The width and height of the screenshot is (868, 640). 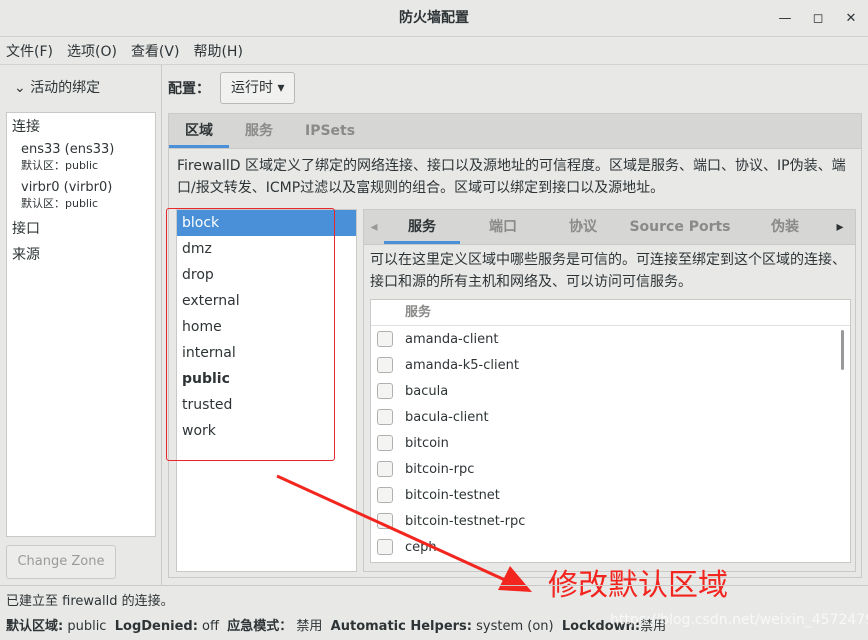 I want to click on helpers-value: system (on), so click(x=515, y=626).